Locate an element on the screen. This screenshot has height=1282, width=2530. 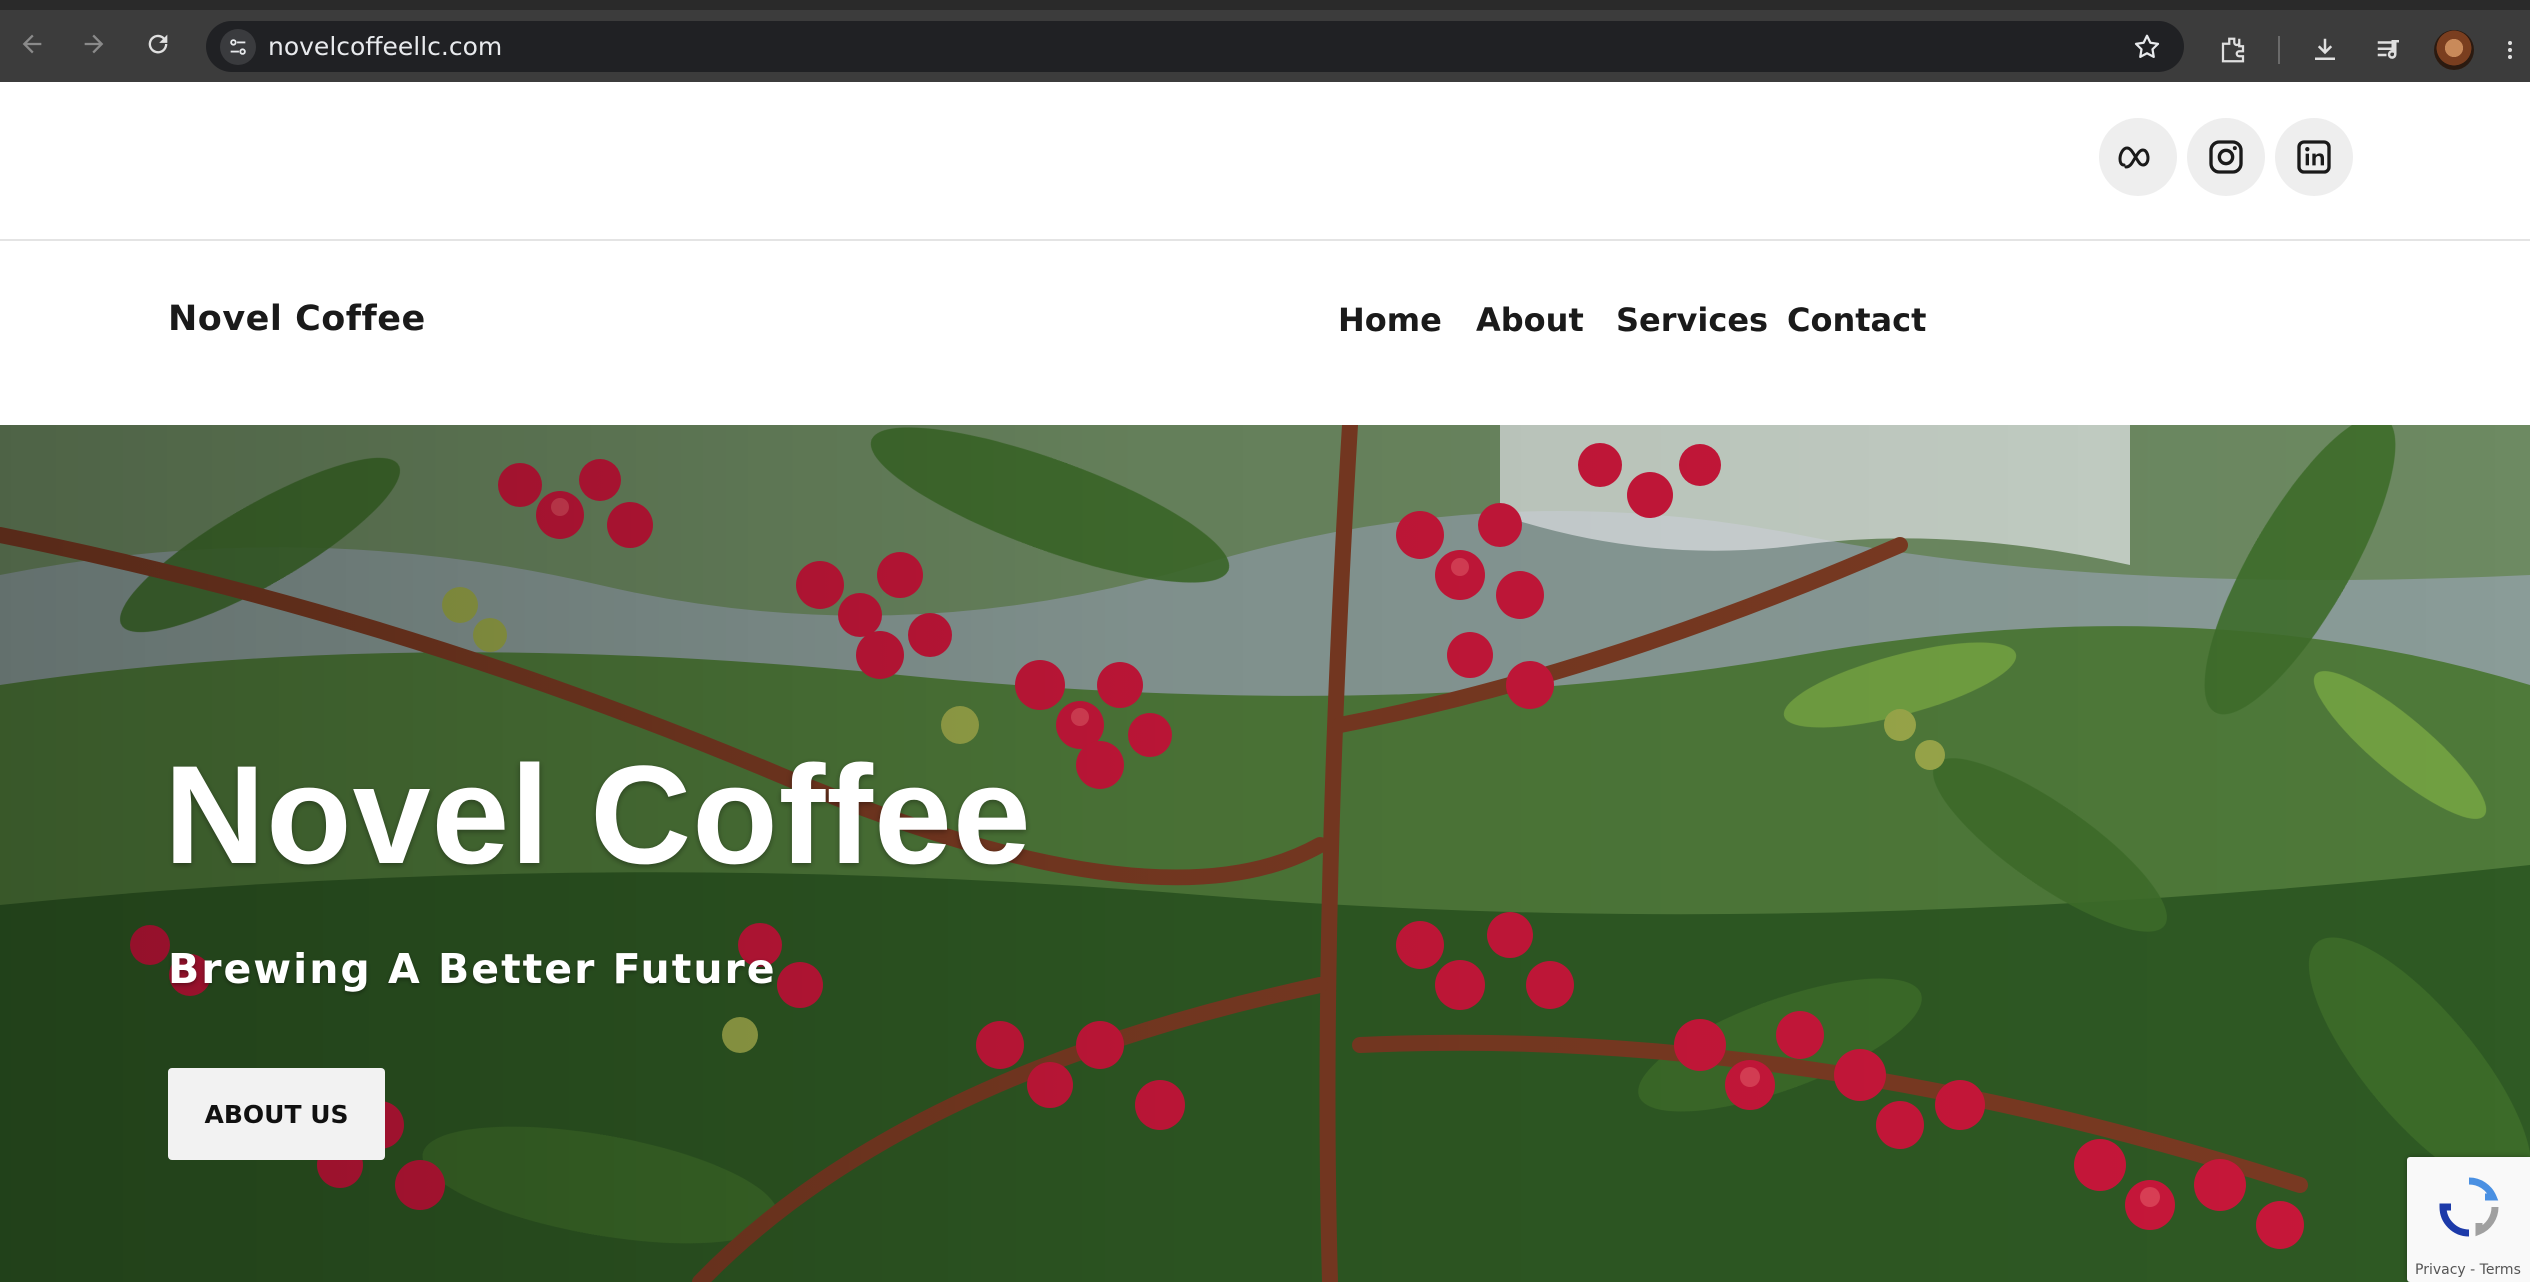
nav-contact: Contact is located at coordinates (1856, 320).